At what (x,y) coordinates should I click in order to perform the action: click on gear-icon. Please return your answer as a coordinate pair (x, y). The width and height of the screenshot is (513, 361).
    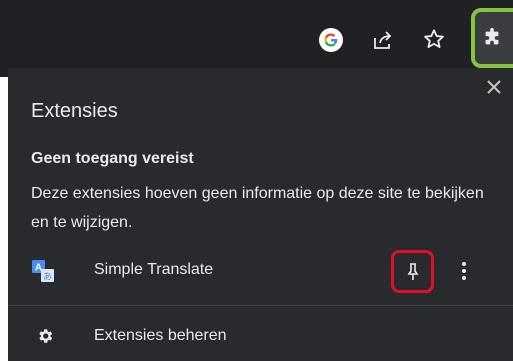
    Looking at the image, I should click on (45, 336).